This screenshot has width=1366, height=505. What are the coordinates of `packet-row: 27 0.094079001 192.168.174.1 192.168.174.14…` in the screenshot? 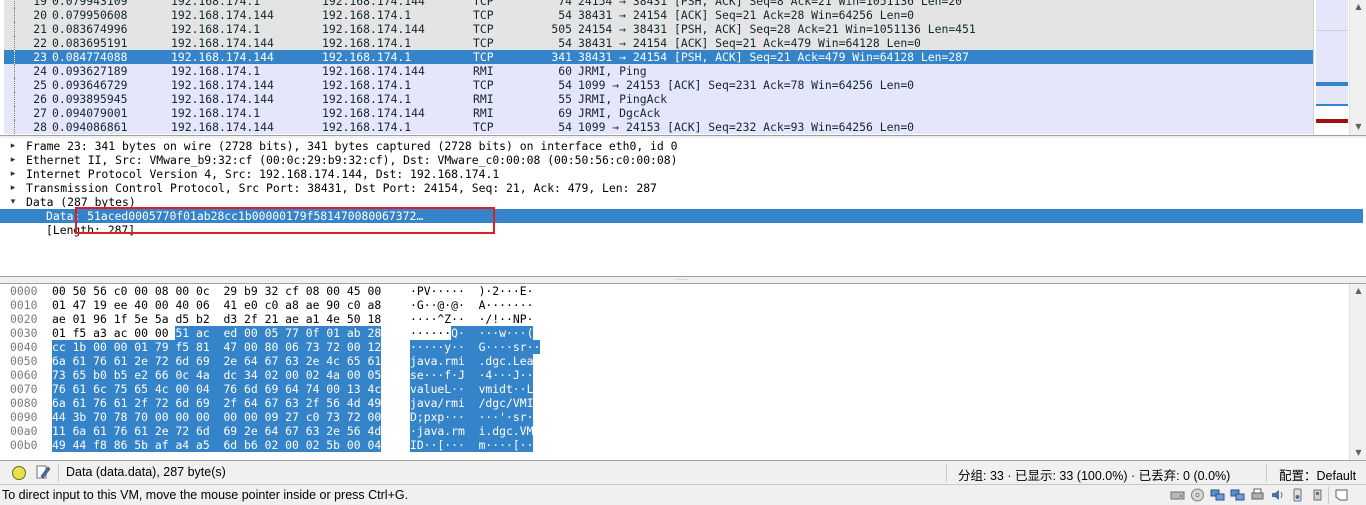 It's located at (658, 113).